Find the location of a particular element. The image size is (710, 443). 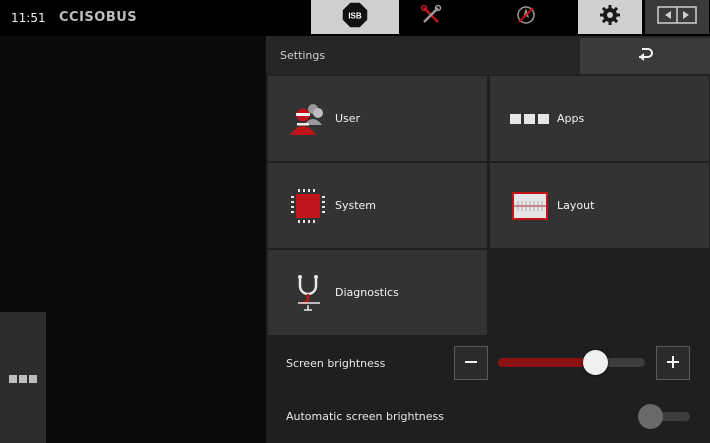

isb-label: ISB is located at coordinates (355, 16).